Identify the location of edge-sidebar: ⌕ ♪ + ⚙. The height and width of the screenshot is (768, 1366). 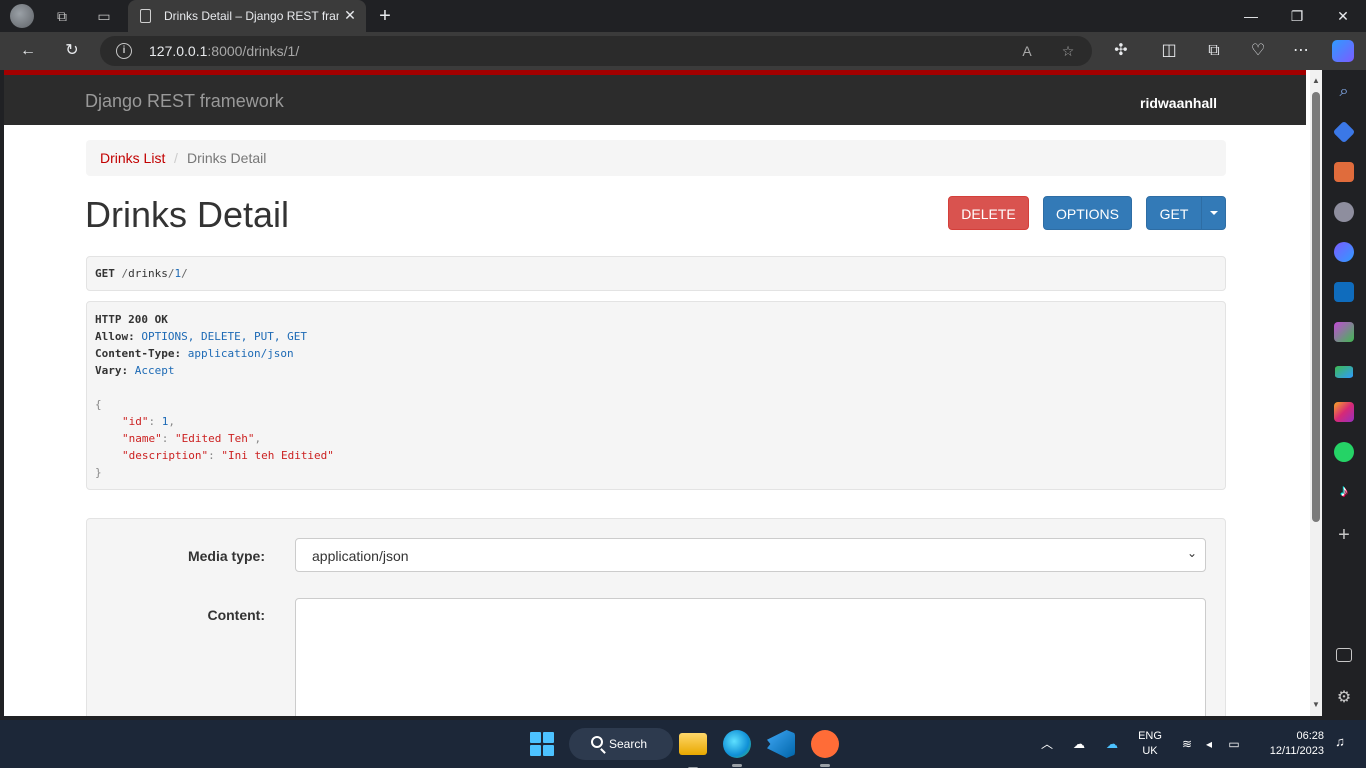
(1344, 395).